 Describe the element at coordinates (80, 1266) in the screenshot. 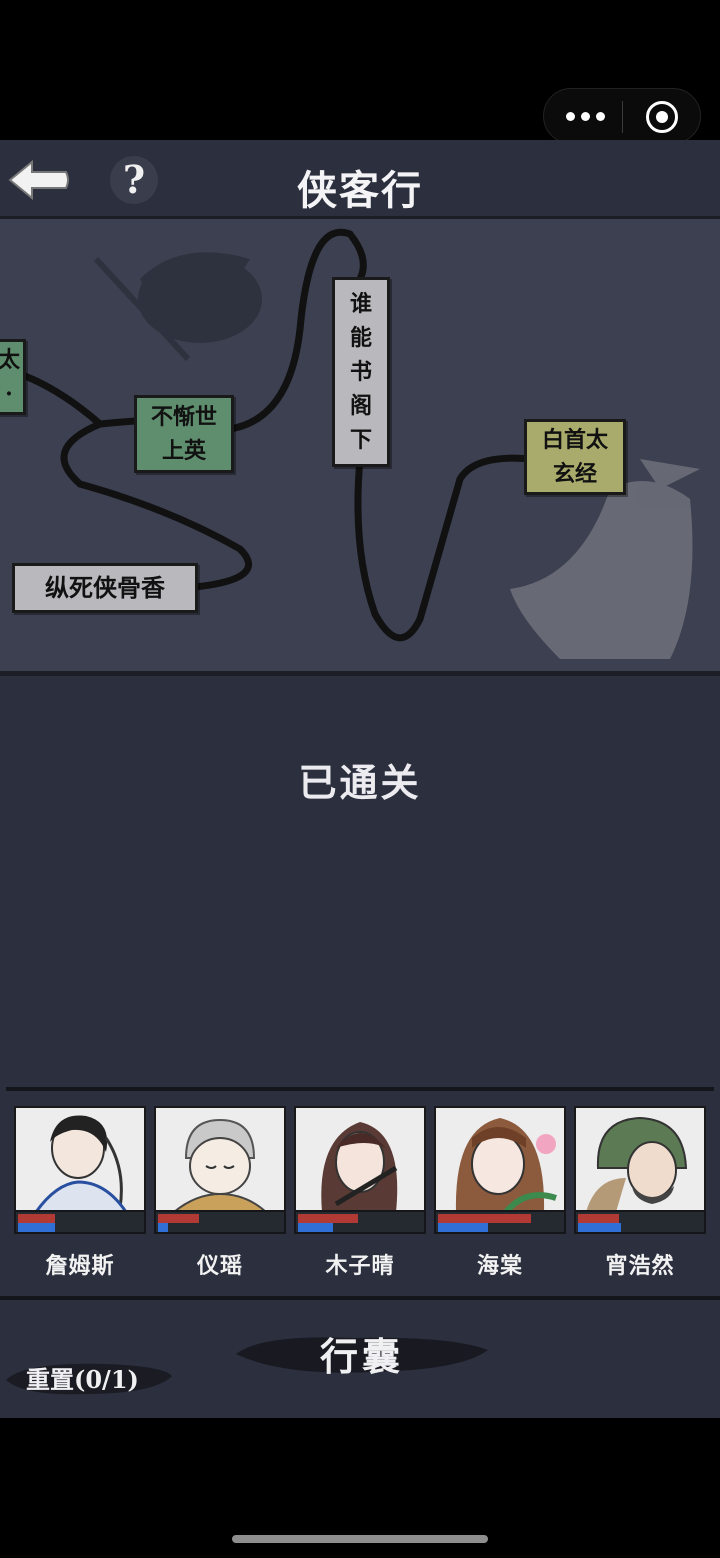

I see `party-member-name: 詹姆斯` at that location.